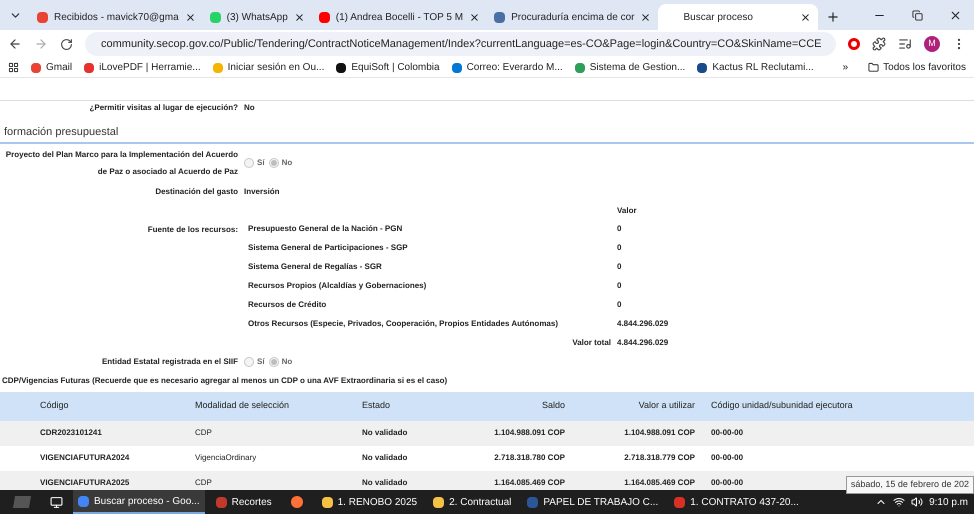 The width and height of the screenshot is (974, 514). Describe the element at coordinates (874, 67) in the screenshot. I see `folder-icon` at that location.